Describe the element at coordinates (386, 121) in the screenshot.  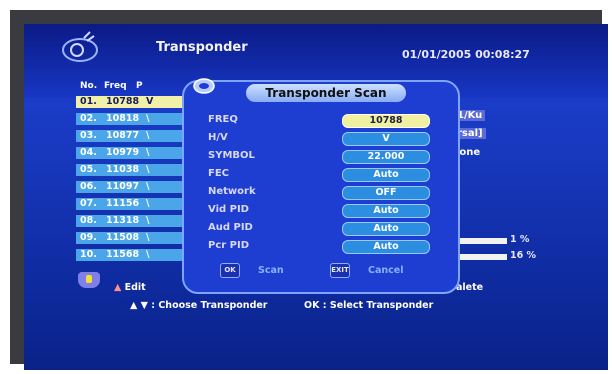
I see `freq-field: 10788` at that location.